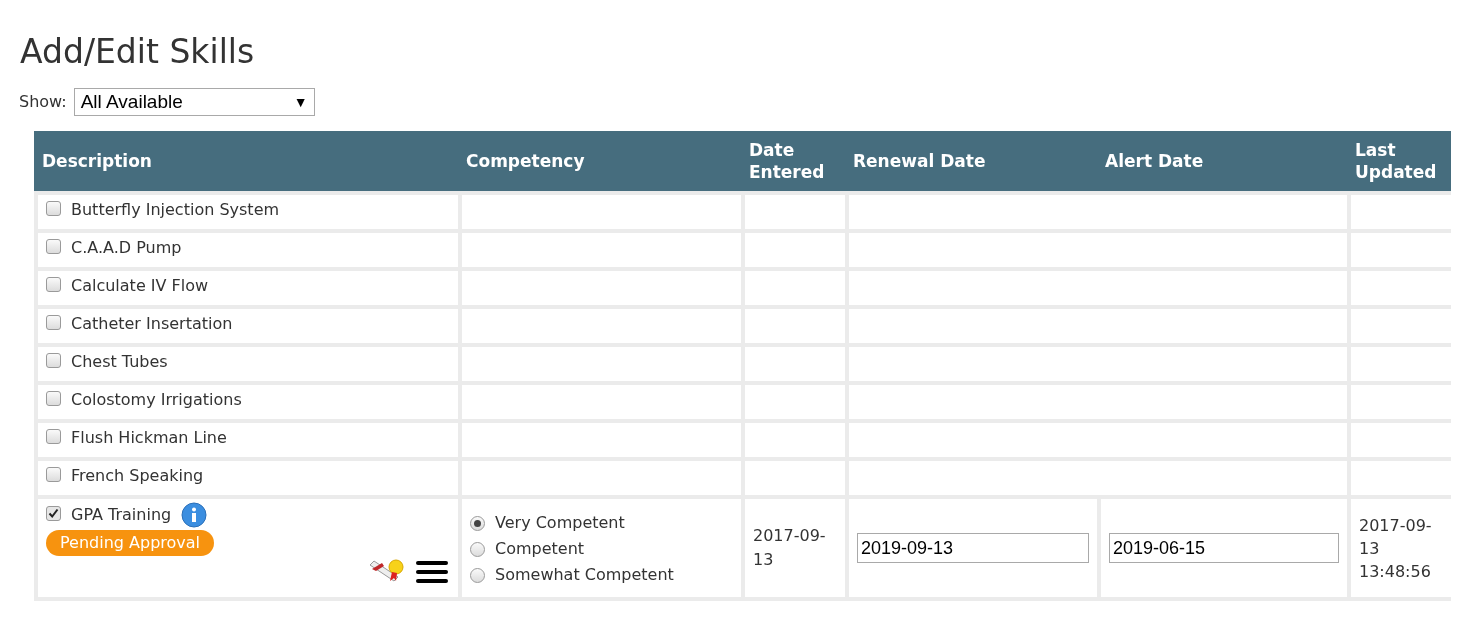 The width and height of the screenshot is (1477, 628). What do you see at coordinates (175, 210) in the screenshot?
I see `skill-name: Butterfly Injection System` at bounding box center [175, 210].